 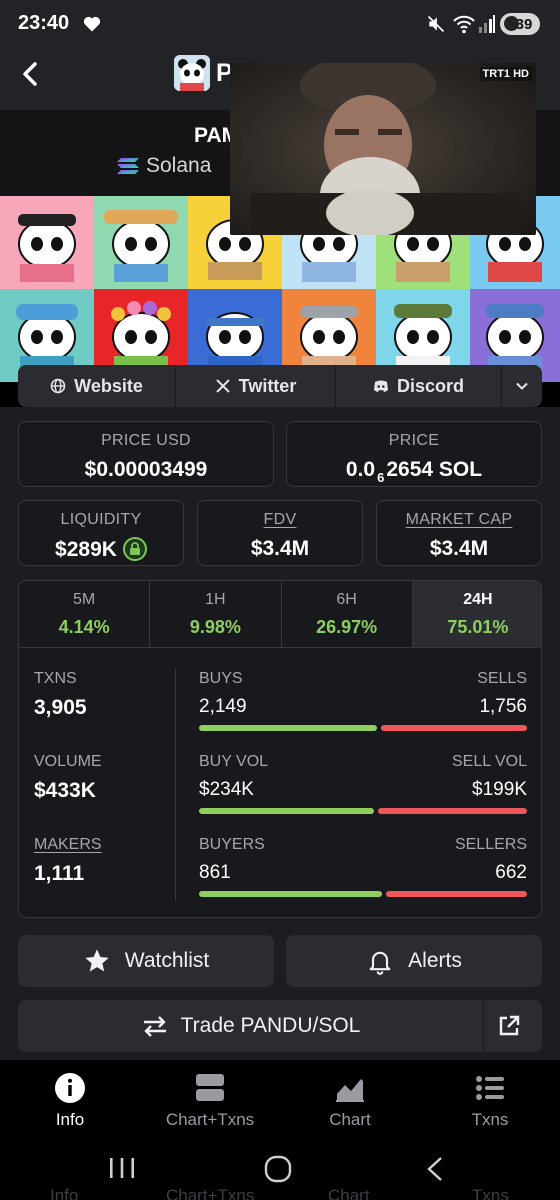 What do you see at coordinates (280, 25) in the screenshot?
I see `status-bar: 23:40 39` at bounding box center [280, 25].